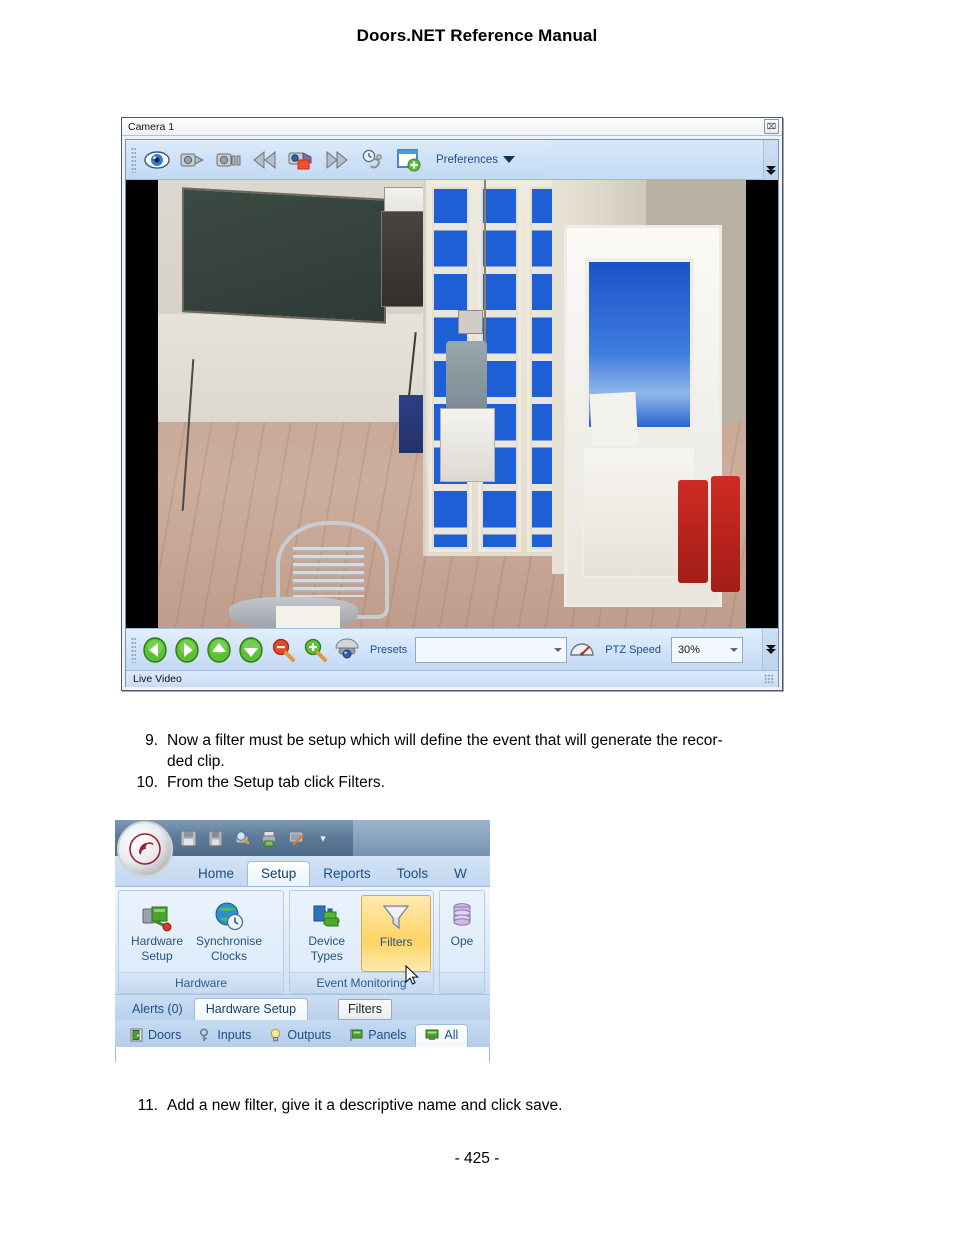 This screenshot has width=954, height=1235. I want to click on ptz-speed-value: 30%, so click(688, 649).